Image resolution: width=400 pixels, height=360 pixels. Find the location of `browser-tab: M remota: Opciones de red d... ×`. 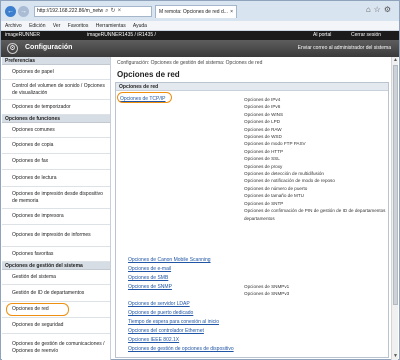

browser-tab: M remota: Opciones de red d... × is located at coordinates (196, 11).